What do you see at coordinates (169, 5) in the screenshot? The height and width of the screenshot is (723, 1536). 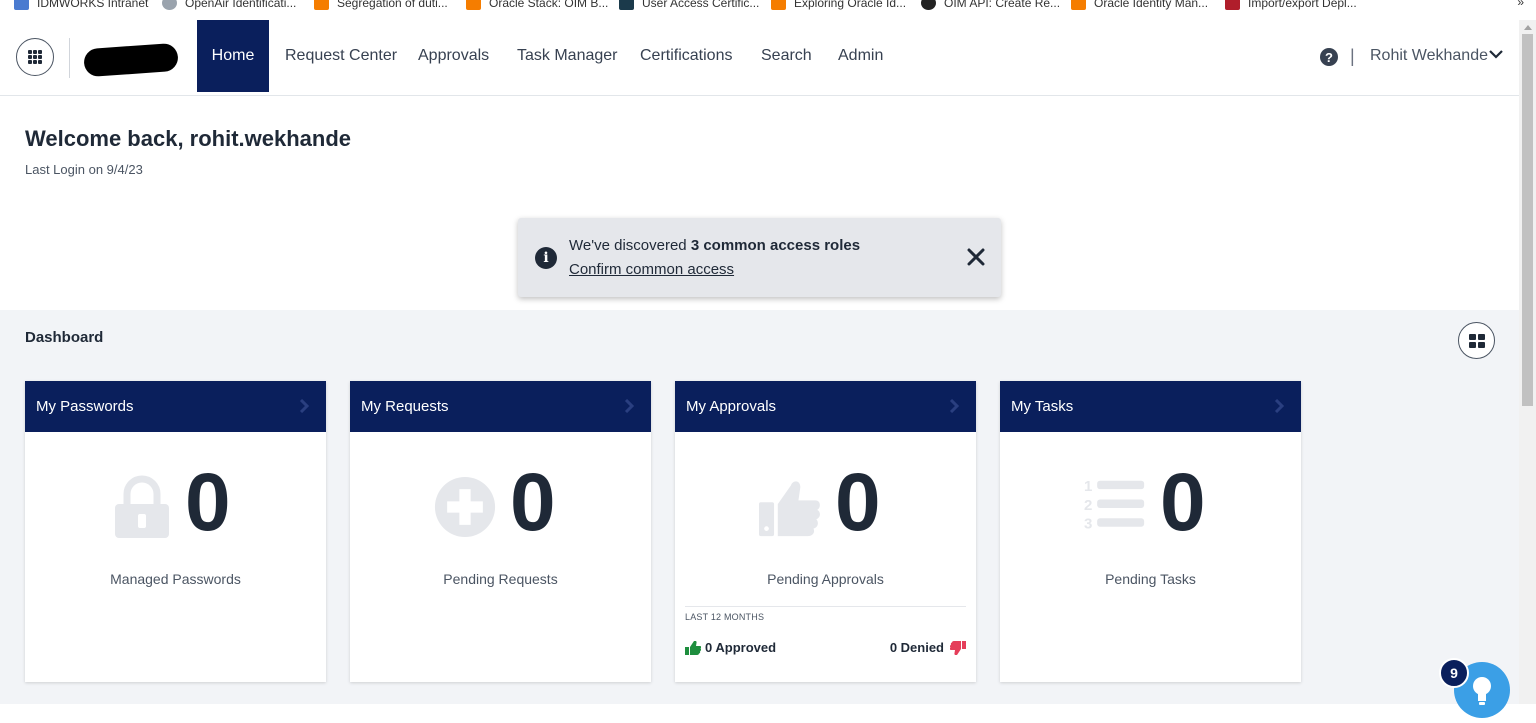 I see `cloud-icon` at bounding box center [169, 5].